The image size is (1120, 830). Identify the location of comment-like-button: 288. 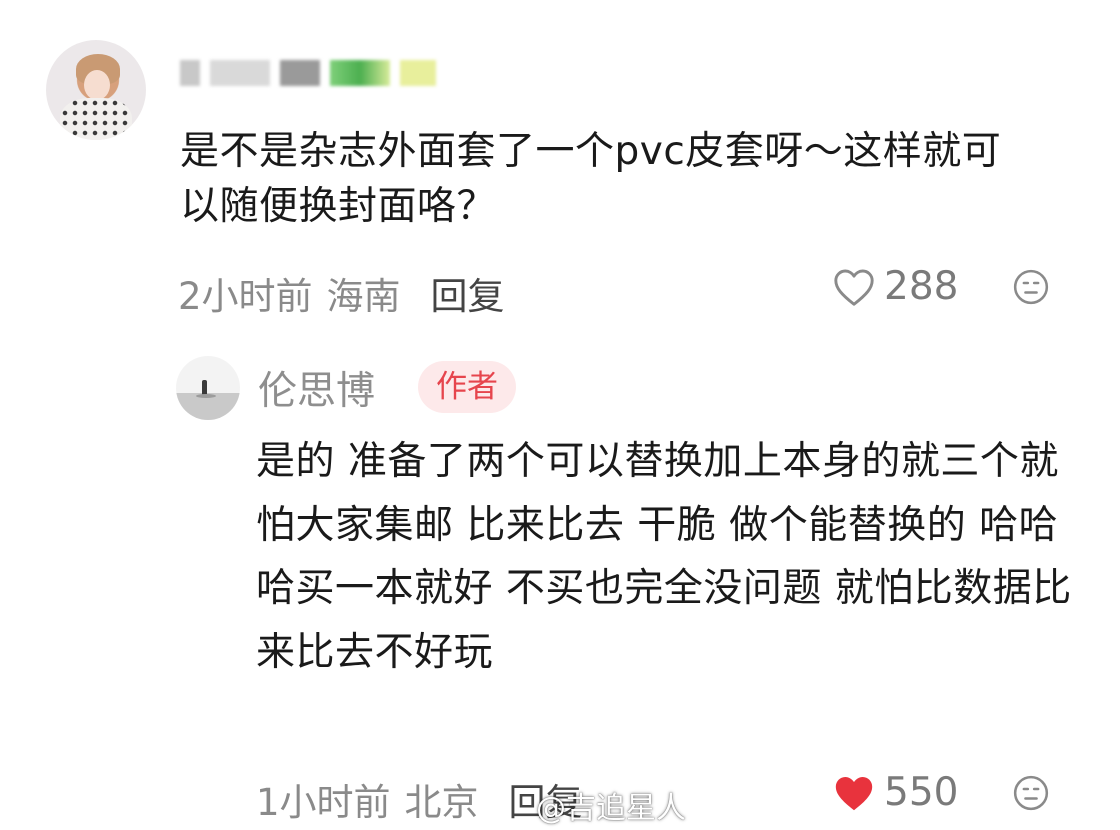
(895, 286).